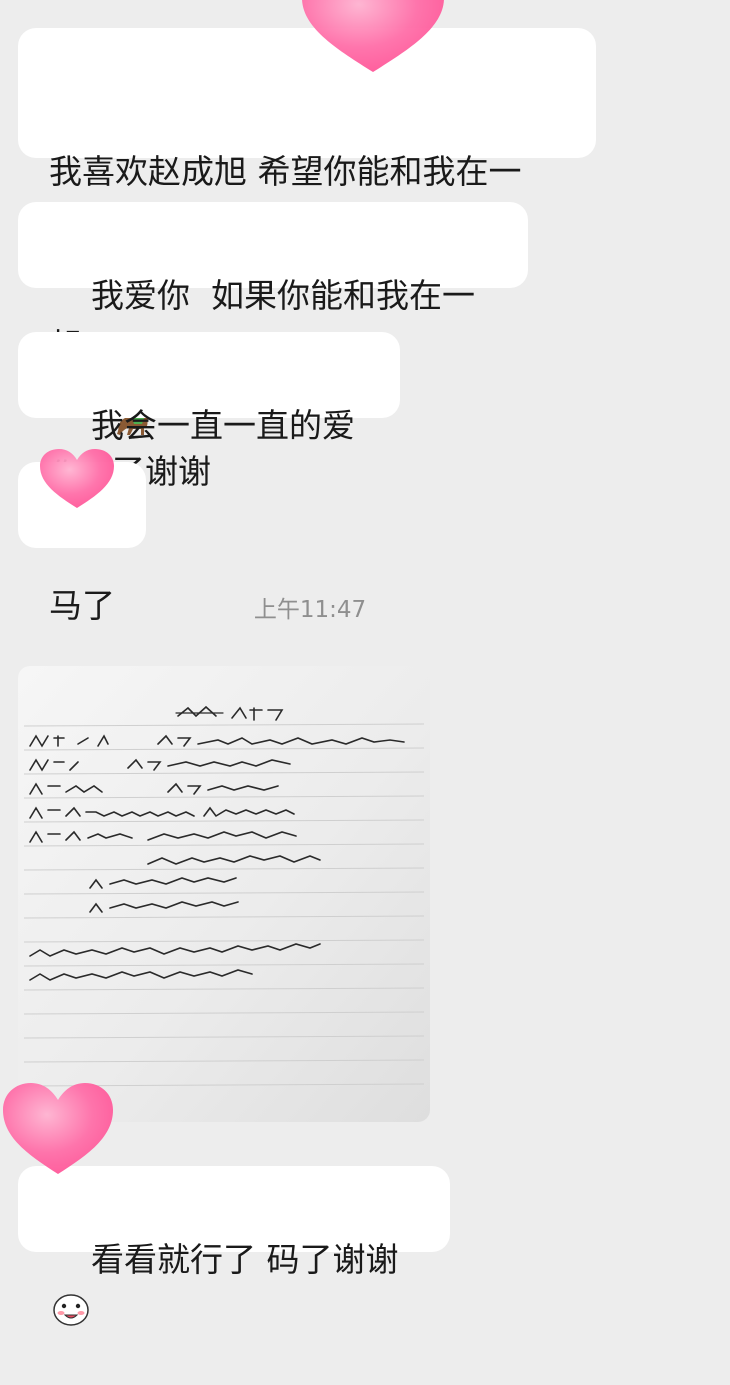 This screenshot has width=730, height=1385. I want to click on message-5-text: 看看就行了 码了谢谢, so click(244, 1259).